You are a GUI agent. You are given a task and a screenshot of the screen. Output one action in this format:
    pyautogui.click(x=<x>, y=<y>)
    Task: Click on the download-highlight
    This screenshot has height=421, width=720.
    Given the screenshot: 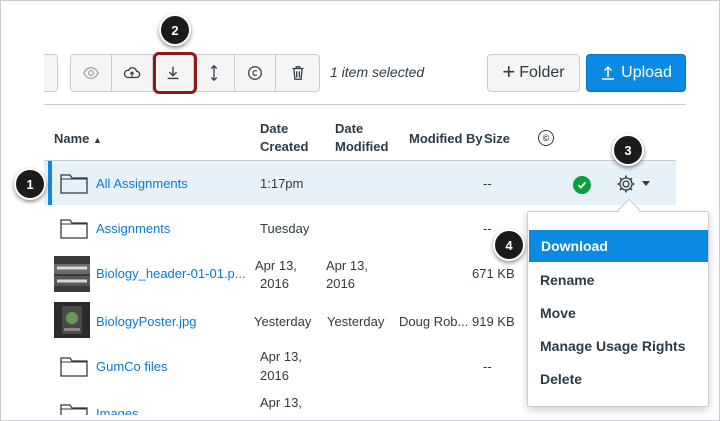 What is the action you would take?
    pyautogui.click(x=175, y=73)
    